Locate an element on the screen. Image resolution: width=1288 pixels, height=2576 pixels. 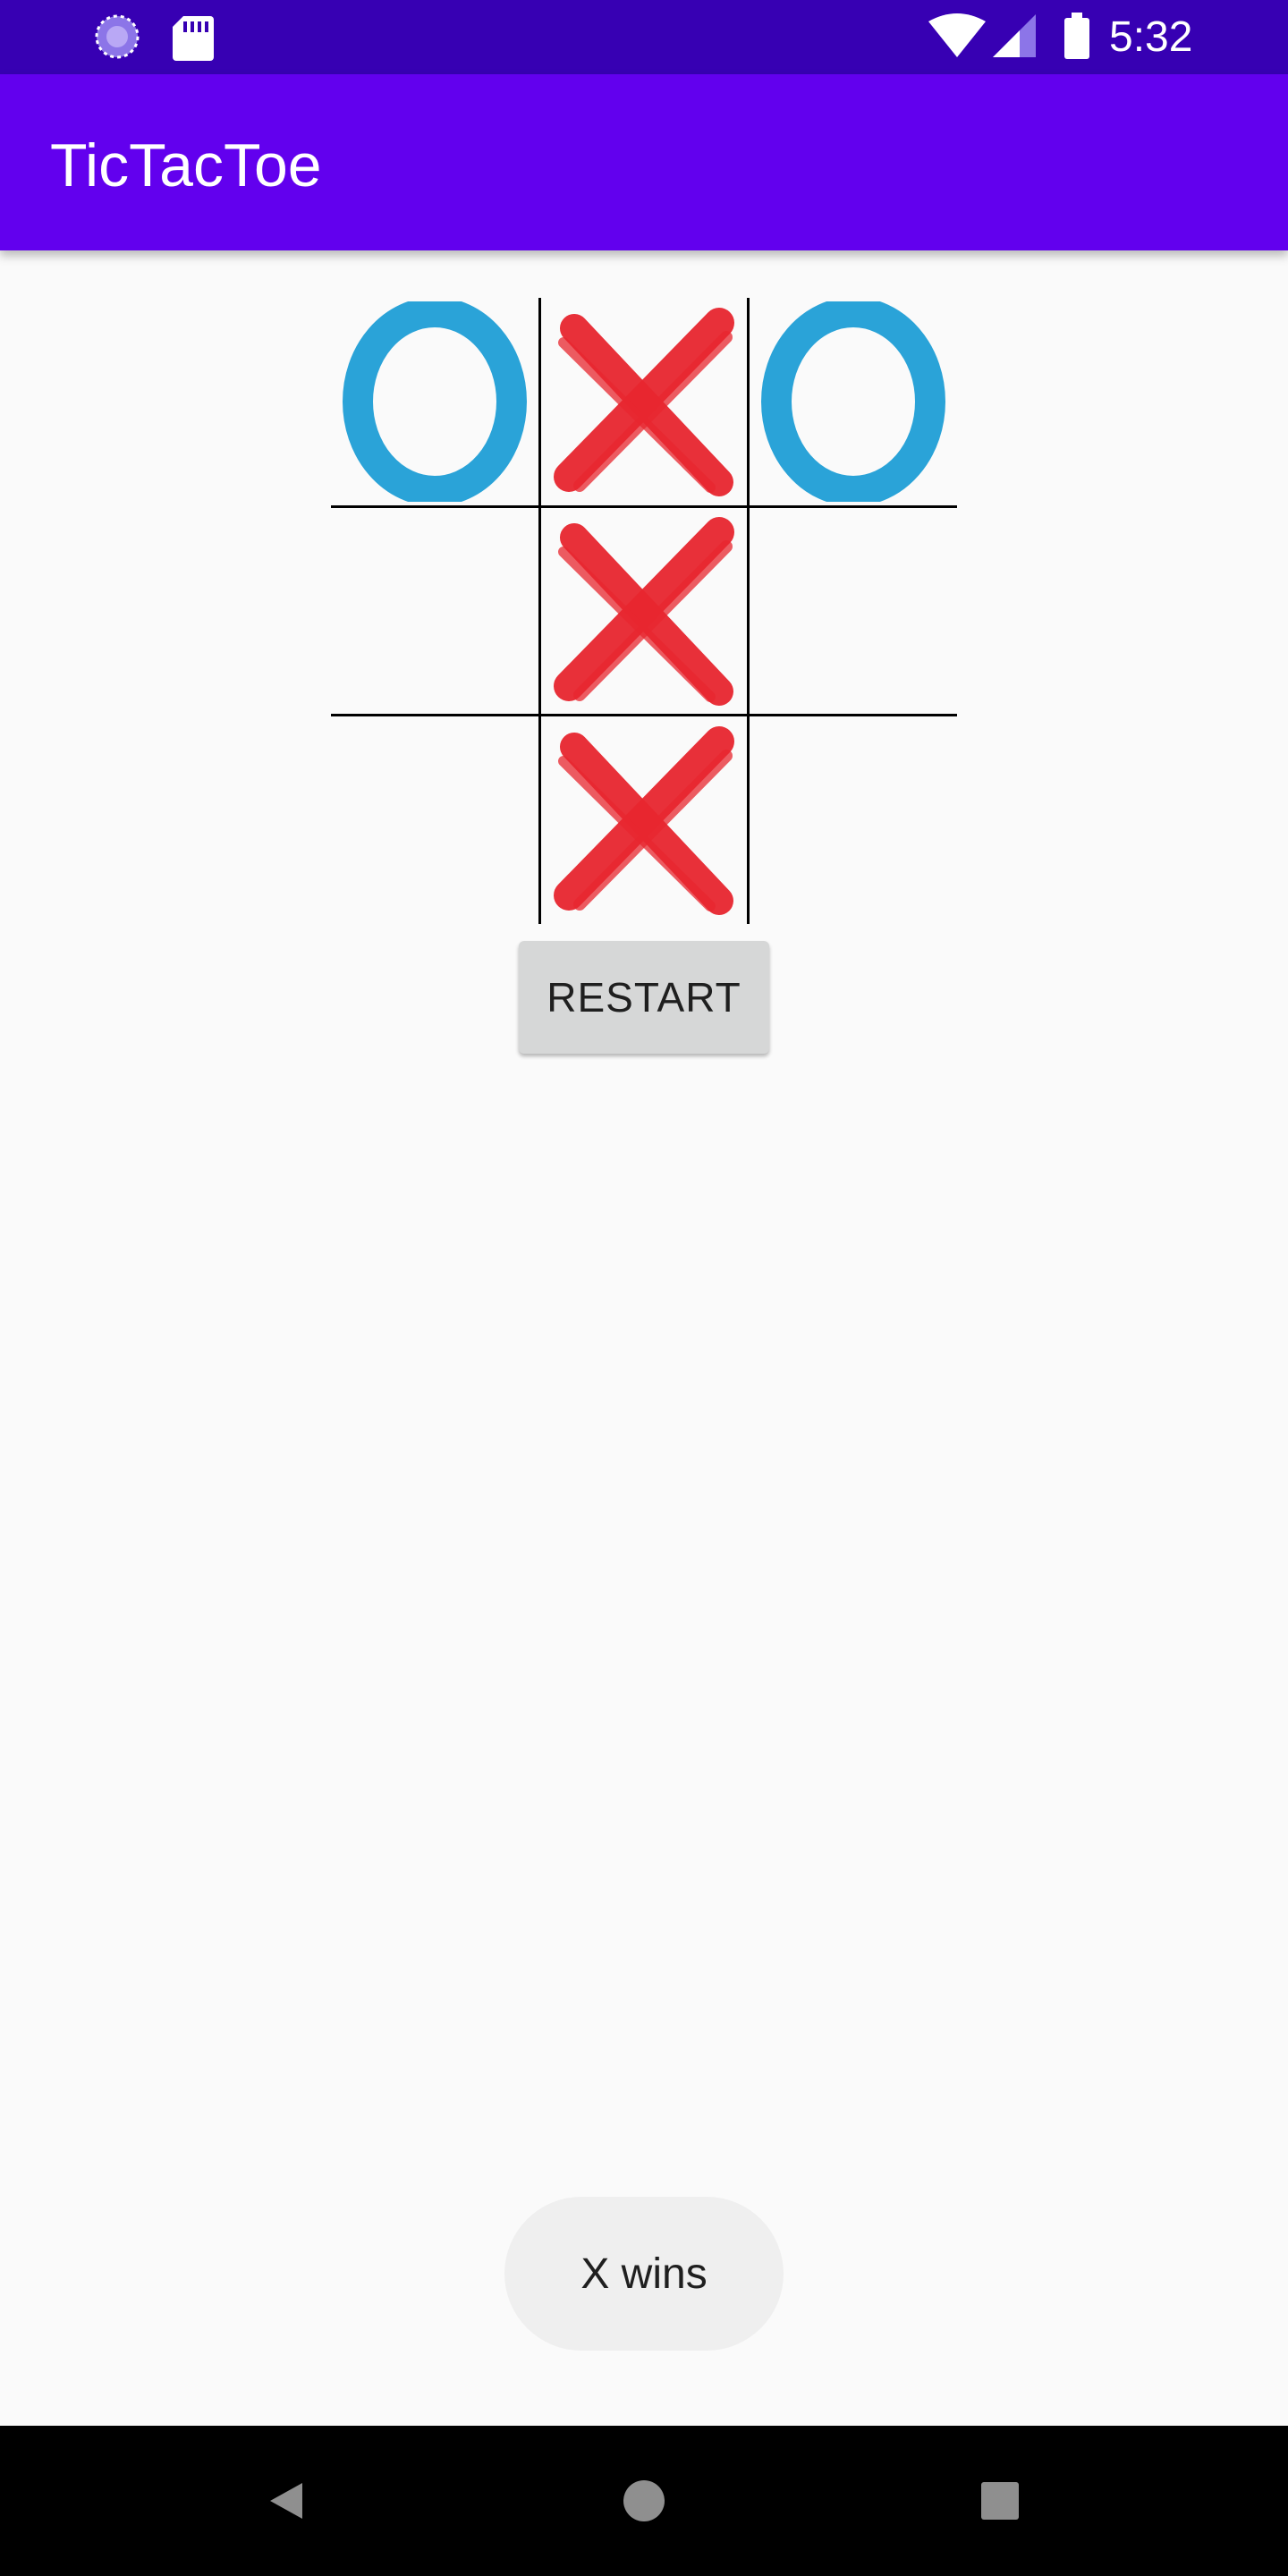
recents-icon is located at coordinates (1000, 2501).